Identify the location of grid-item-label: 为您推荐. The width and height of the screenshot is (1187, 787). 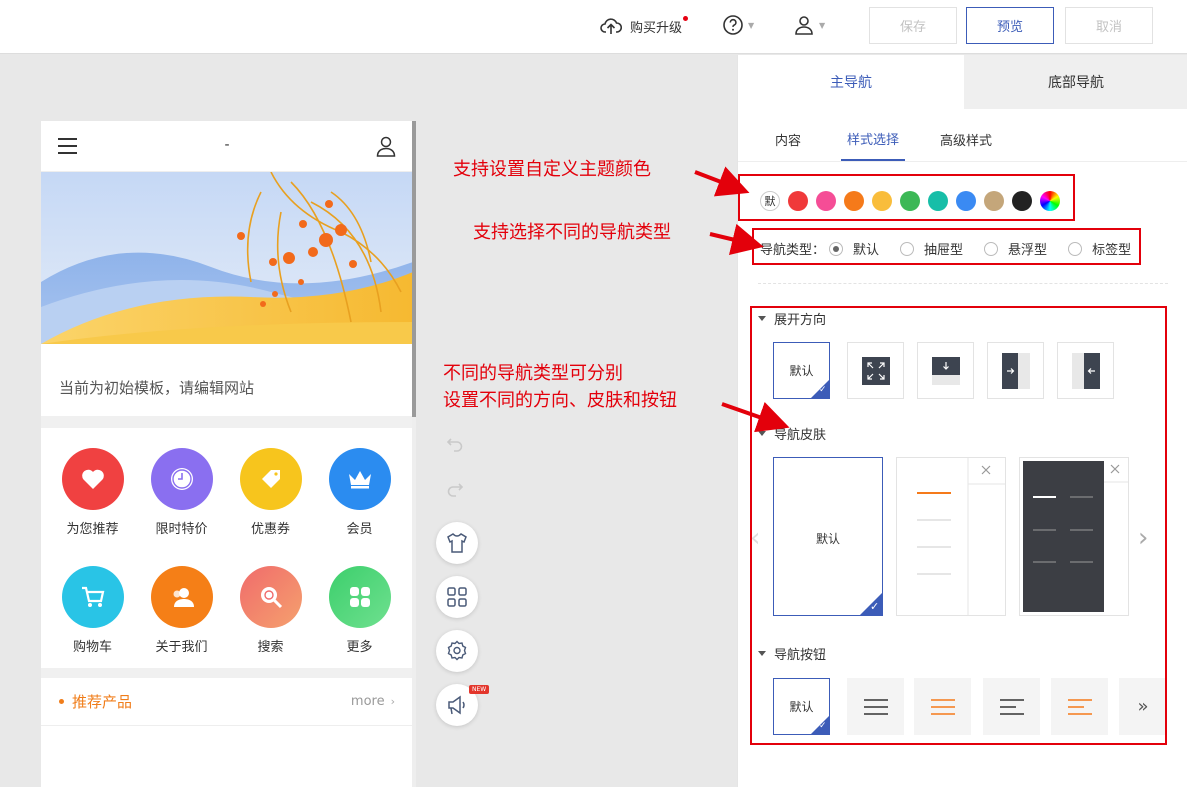
(92, 529).